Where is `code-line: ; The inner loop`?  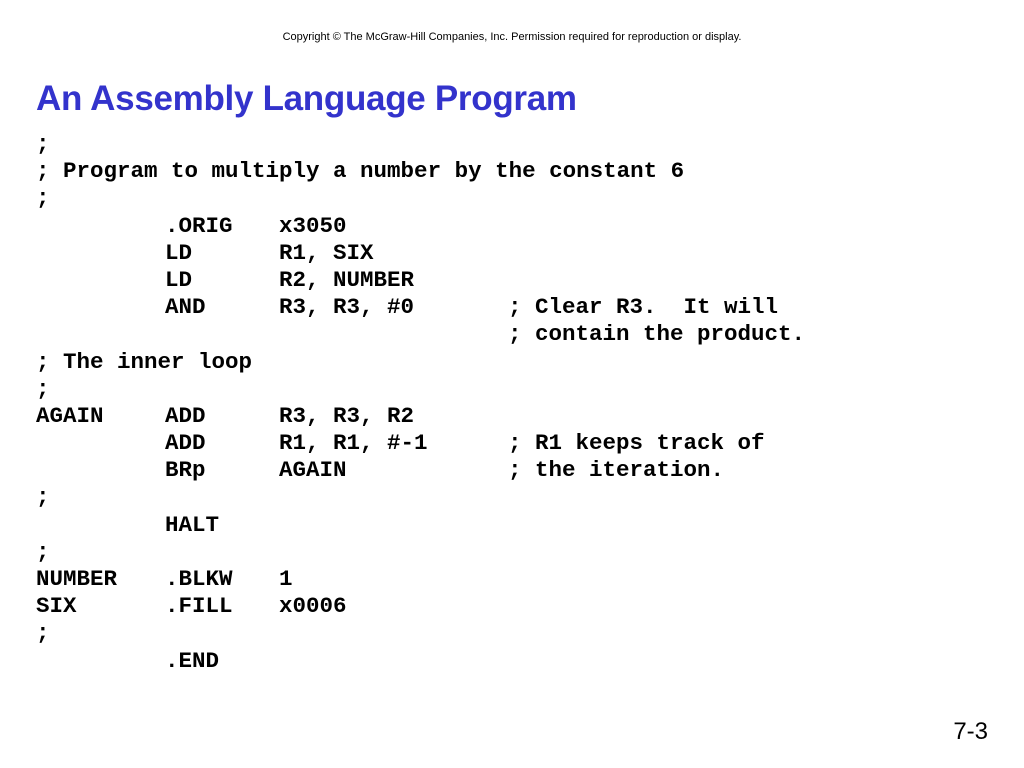
code-line: ; The inner loop is located at coordinates (144, 362).